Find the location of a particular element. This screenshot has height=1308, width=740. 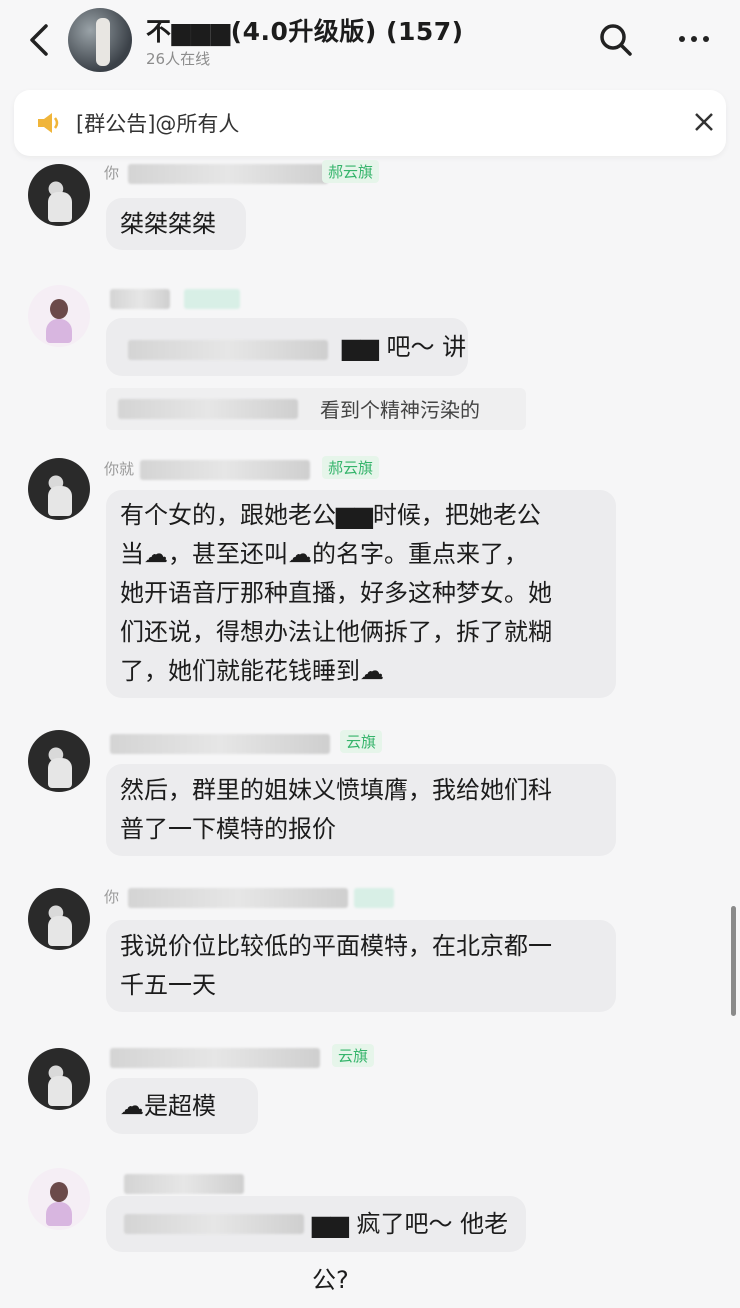

message-bubble: 桀桀桀桀 is located at coordinates (176, 224).